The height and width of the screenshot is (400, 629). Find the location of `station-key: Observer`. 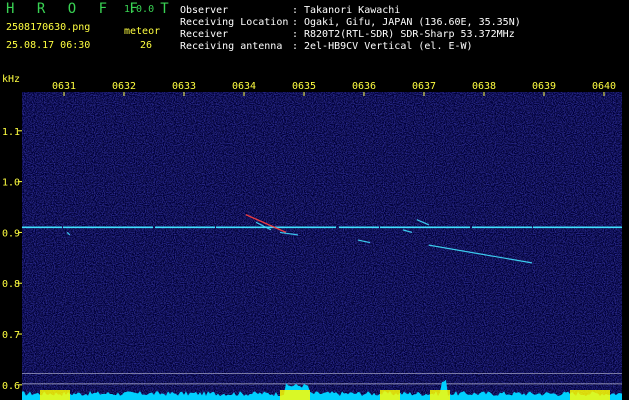

station-key: Observer is located at coordinates (204, 10).